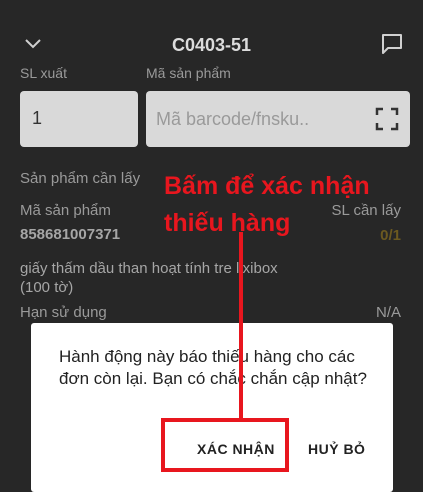 The image size is (423, 492). Describe the element at coordinates (80, 178) in the screenshot. I see `section-title: Sản phẩm cần lấy` at that location.